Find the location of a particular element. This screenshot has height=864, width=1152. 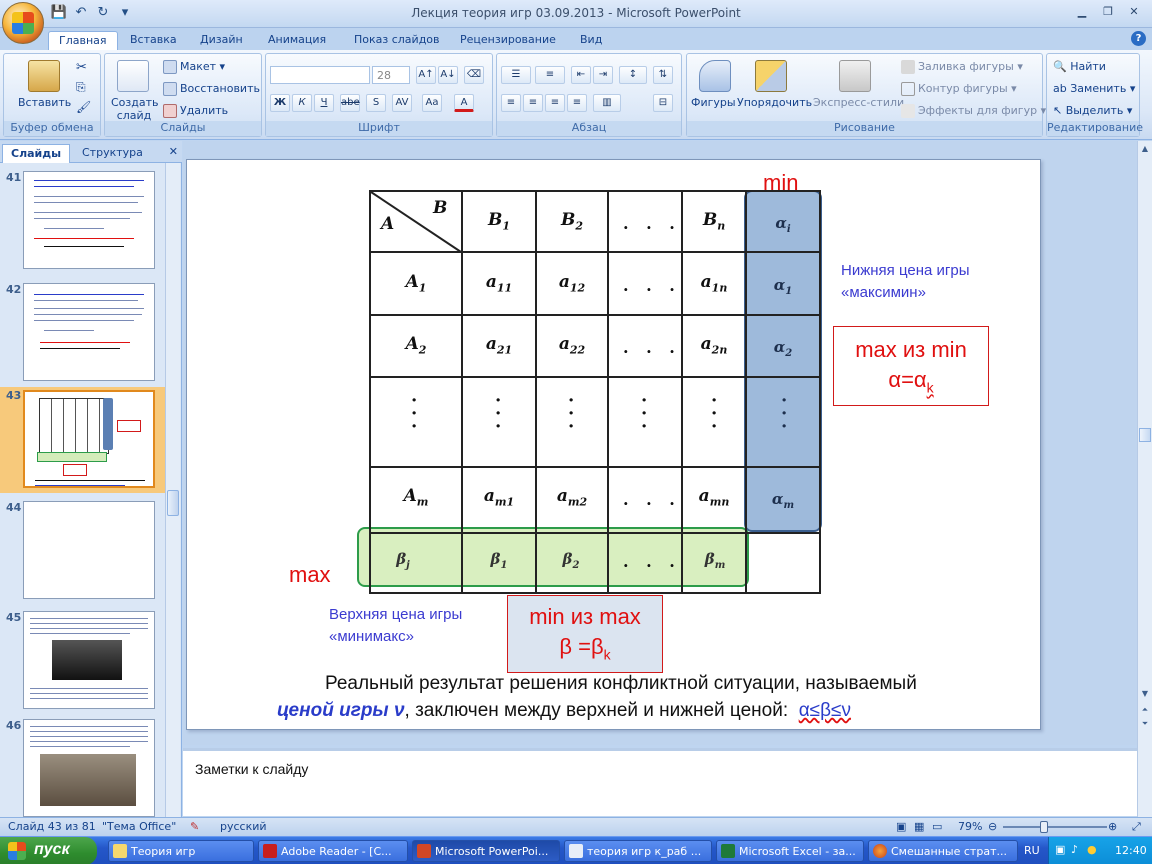

zoom-in-icon: ⊕ is located at coordinates (1112, 826).